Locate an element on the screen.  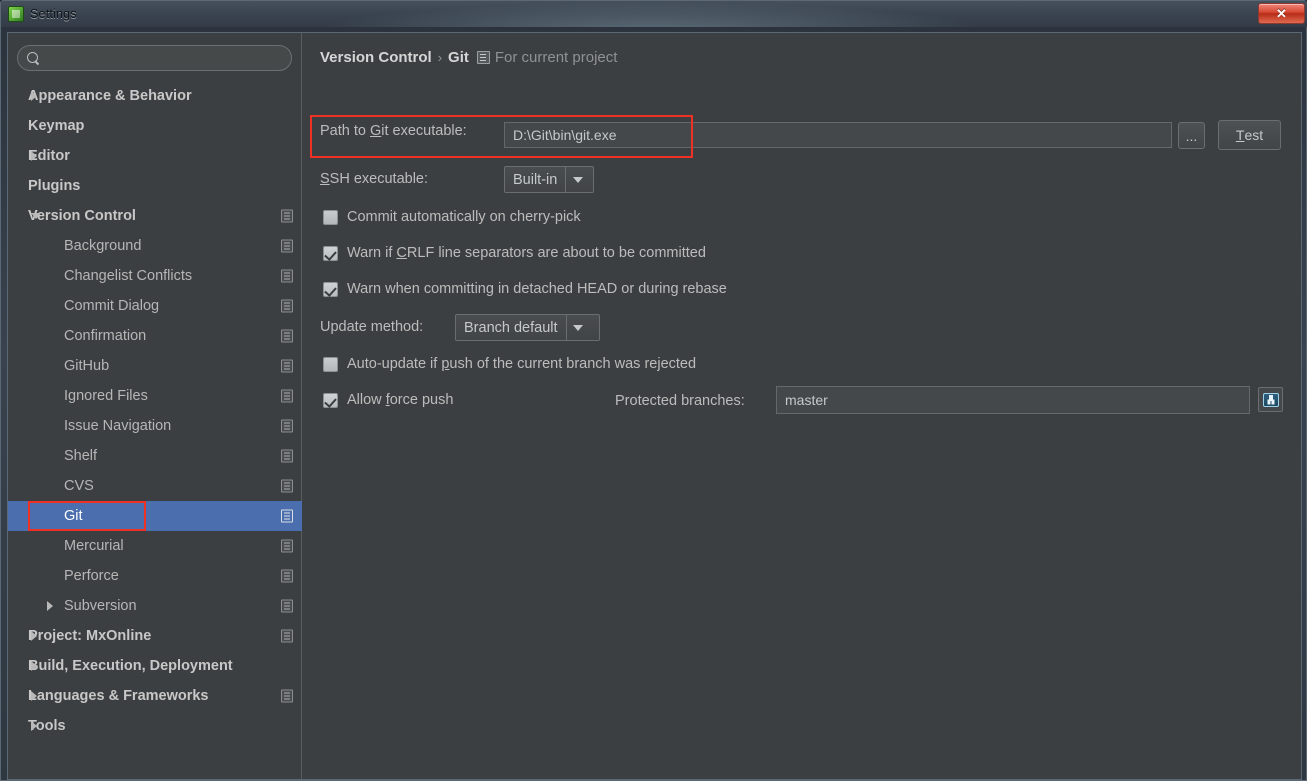
sidebar-item-changelist-conflicts: Changelist Conflicts is located at coordinates (155, 276).